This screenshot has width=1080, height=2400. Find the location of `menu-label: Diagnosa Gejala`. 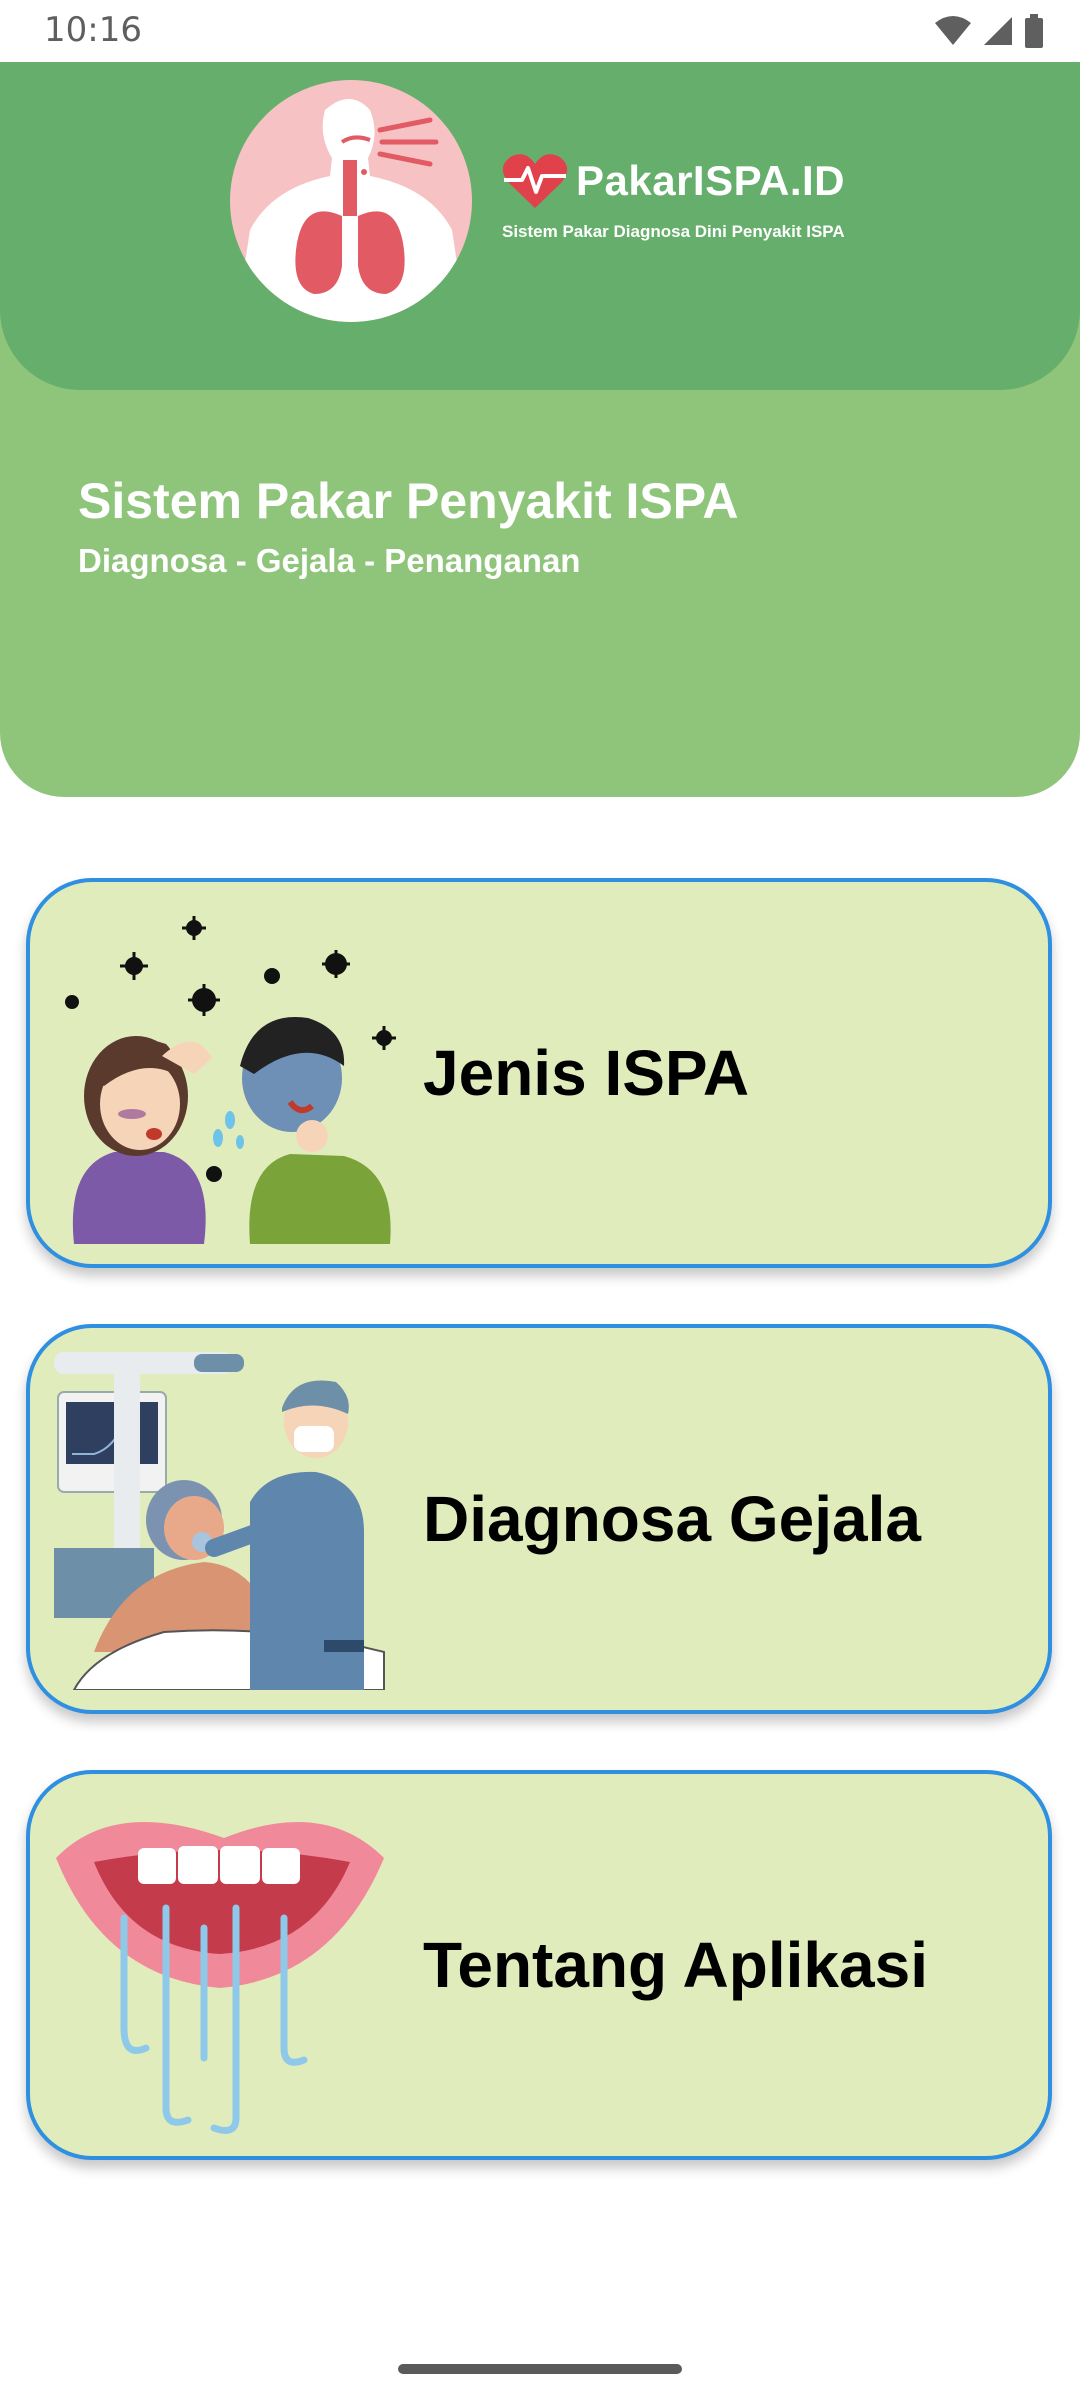

menu-label: Diagnosa Gejala is located at coordinates (672, 1519).